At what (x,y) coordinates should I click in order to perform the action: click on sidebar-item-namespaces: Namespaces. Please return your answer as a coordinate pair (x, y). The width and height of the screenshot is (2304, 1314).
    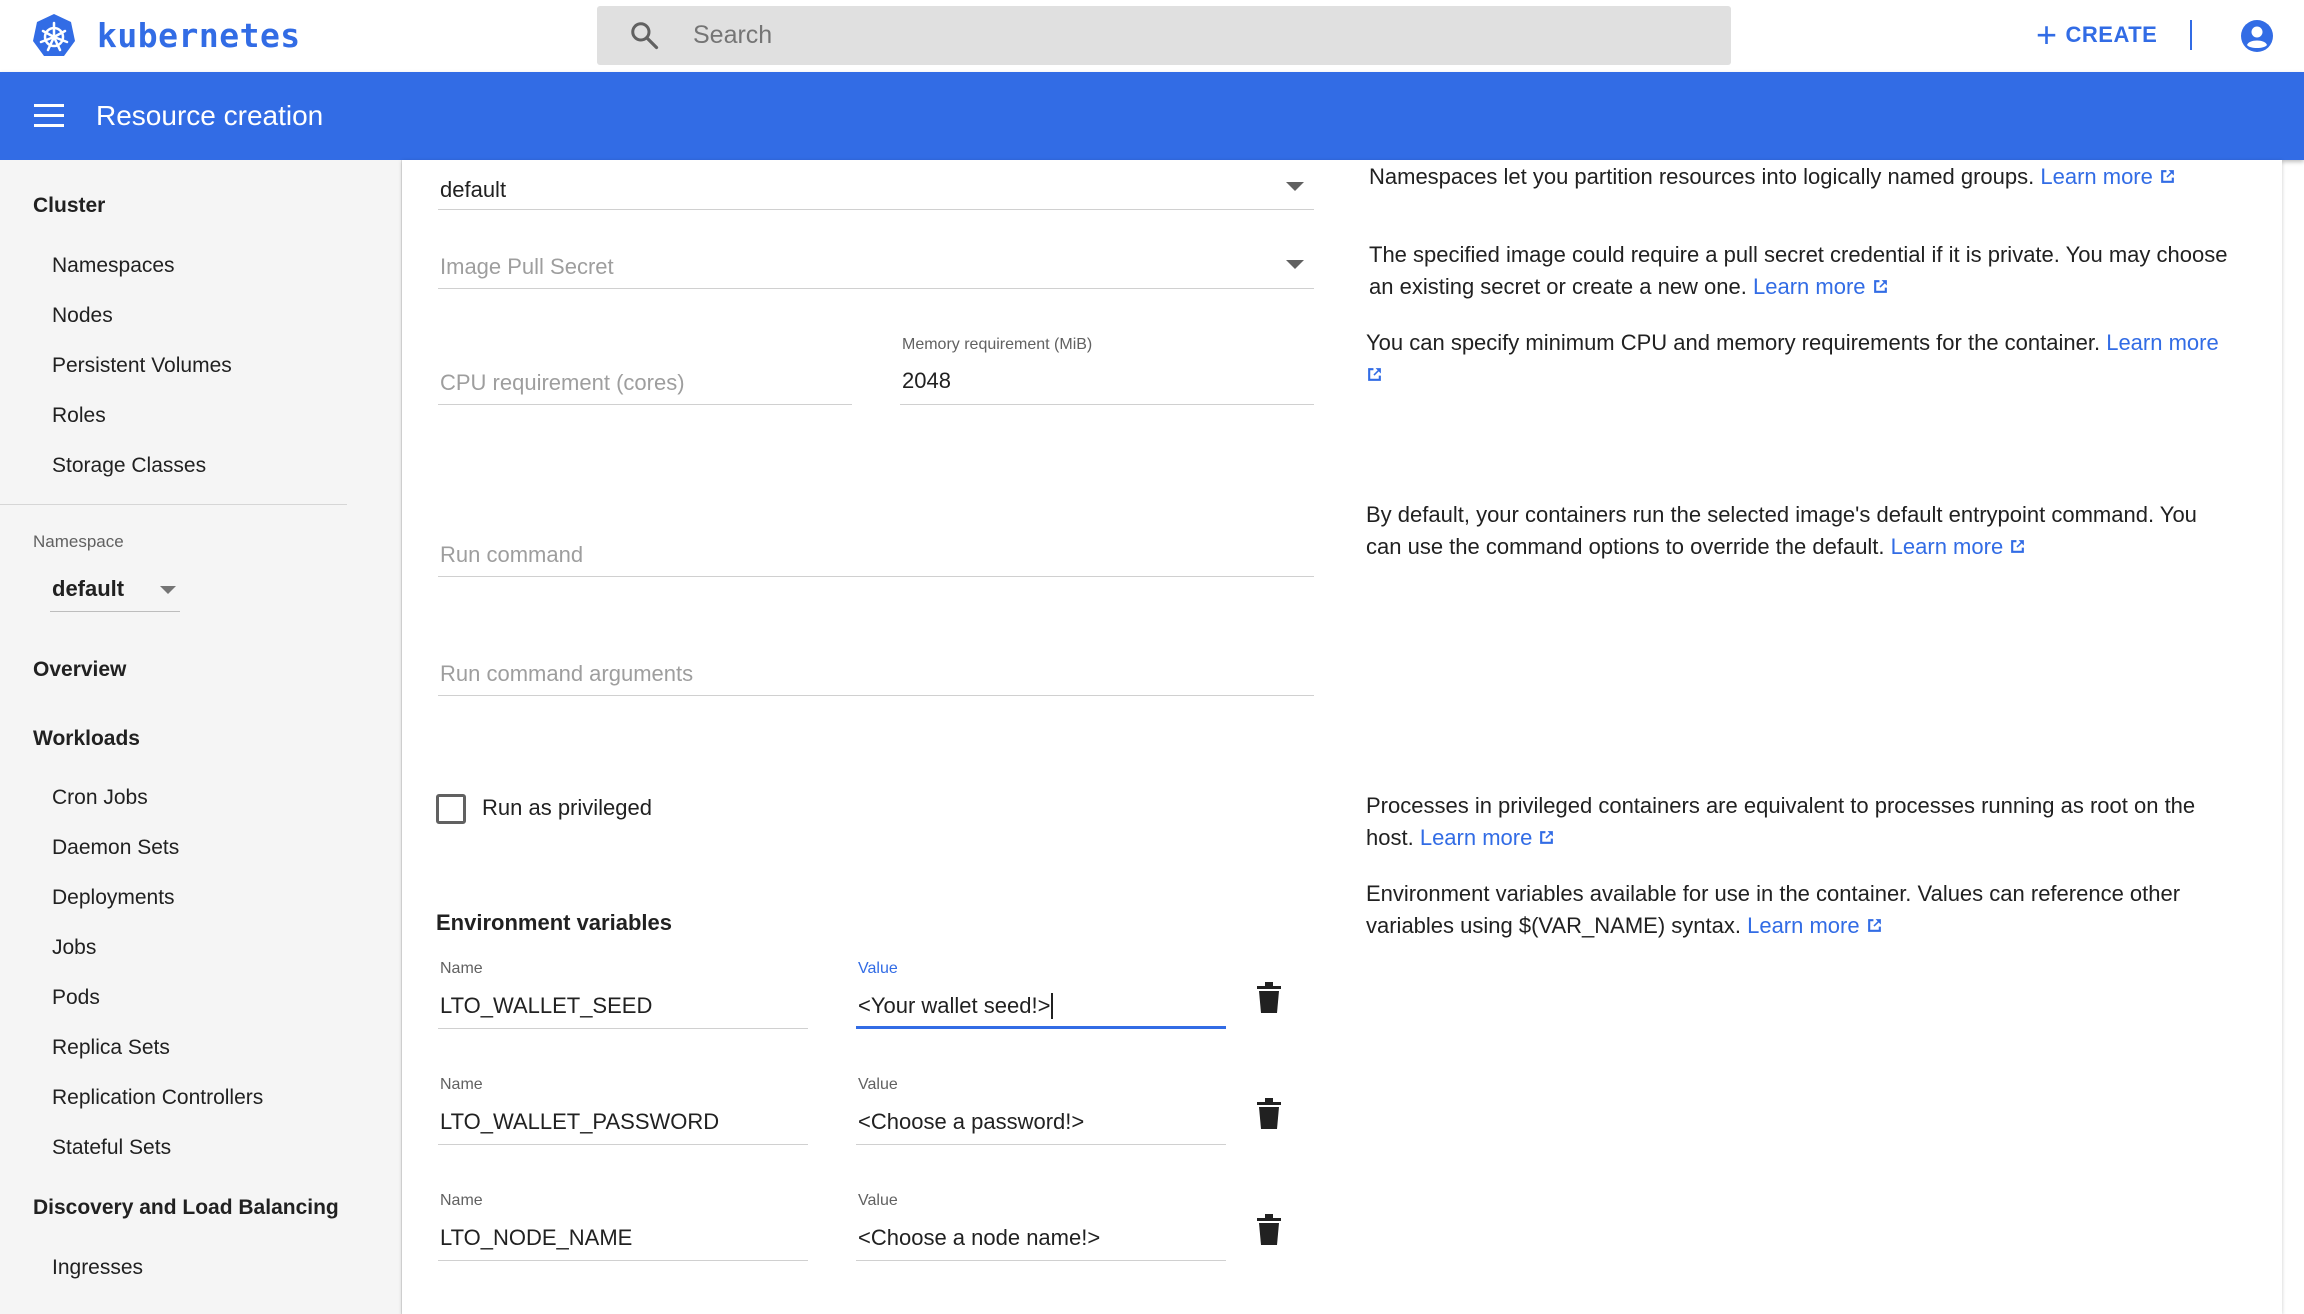
    Looking at the image, I should click on (113, 266).